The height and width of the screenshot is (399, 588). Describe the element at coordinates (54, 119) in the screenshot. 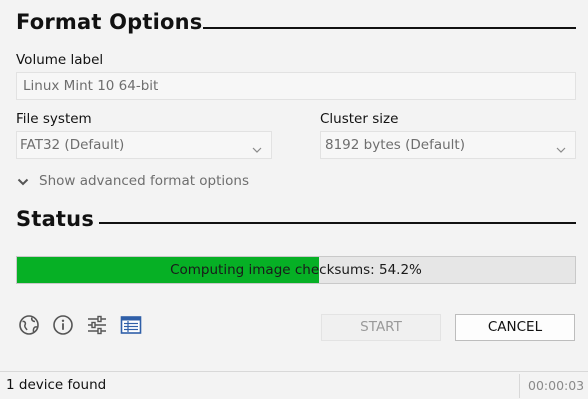

I see `file-system-caption: File system` at that location.